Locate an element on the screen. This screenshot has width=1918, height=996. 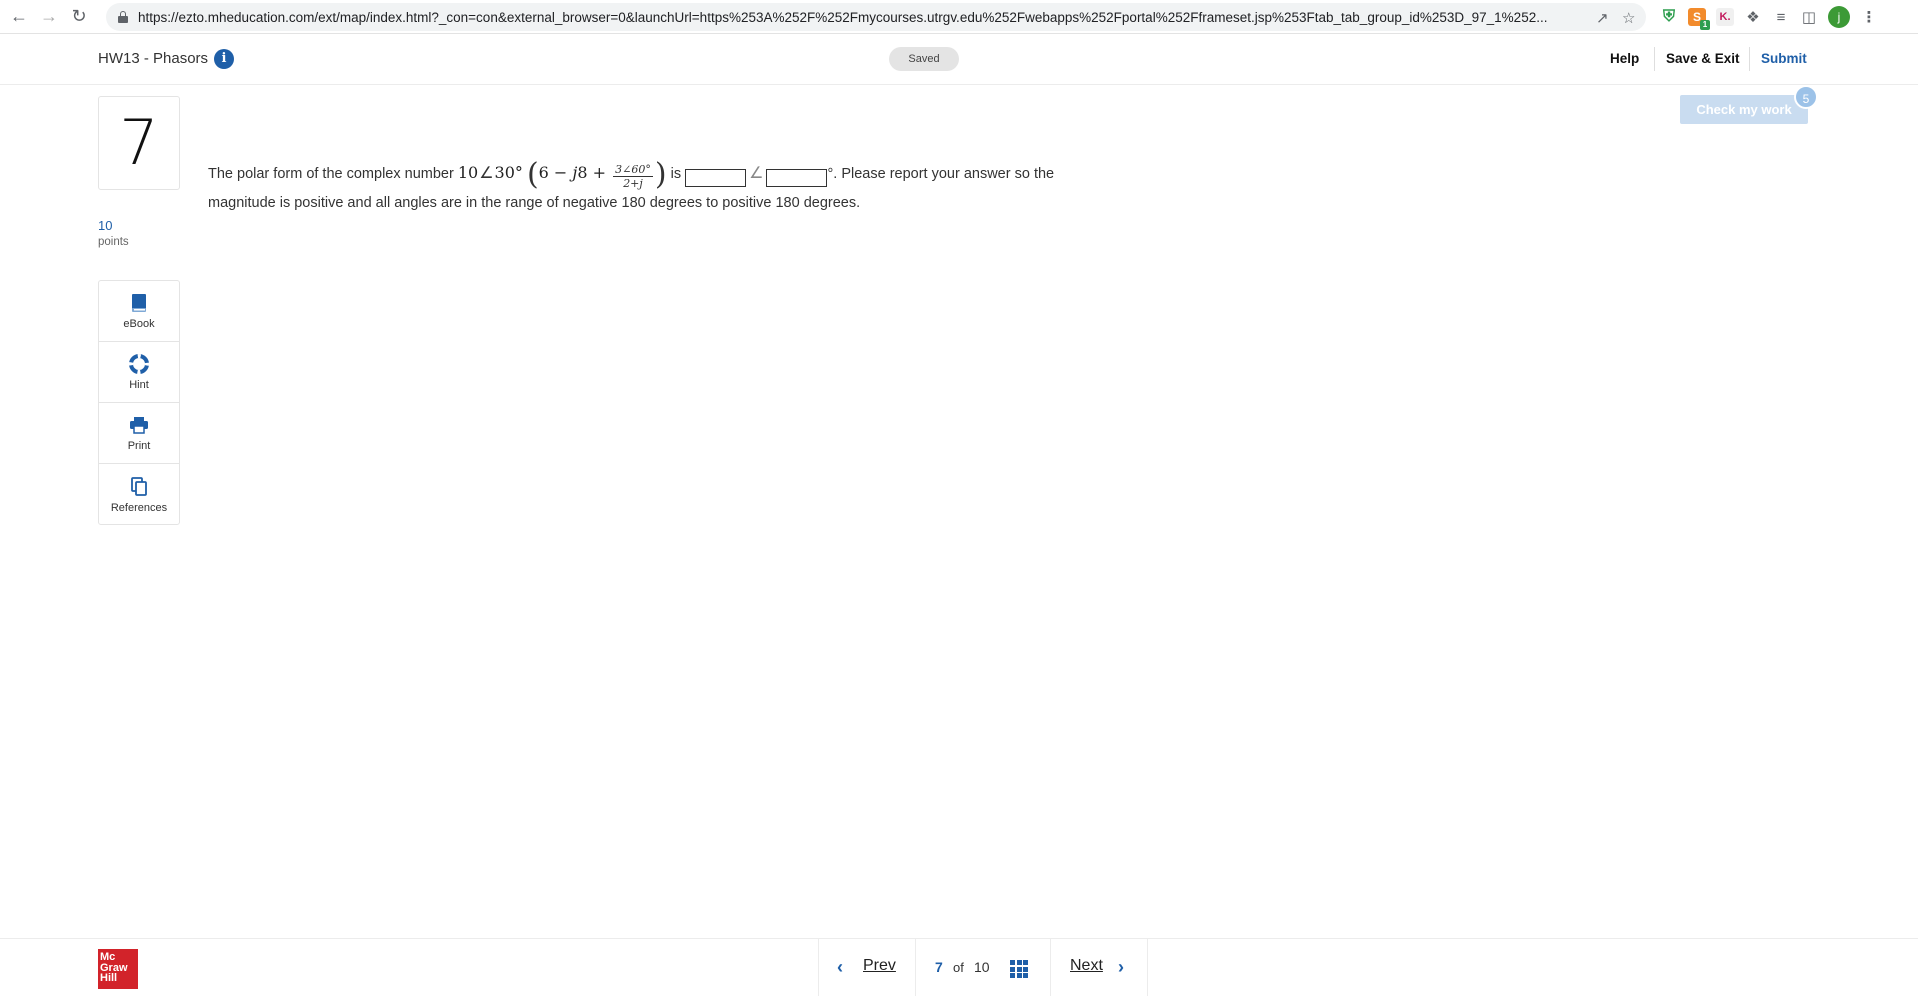
prompt-text-is: is is located at coordinates (678, 174).